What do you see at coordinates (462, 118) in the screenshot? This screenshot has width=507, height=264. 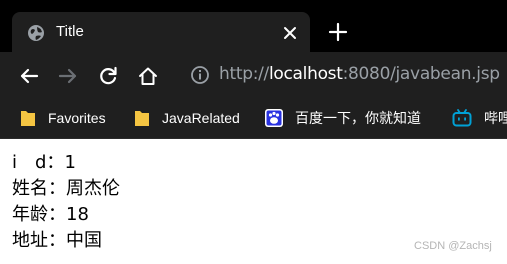 I see `bilibili-icon` at bounding box center [462, 118].